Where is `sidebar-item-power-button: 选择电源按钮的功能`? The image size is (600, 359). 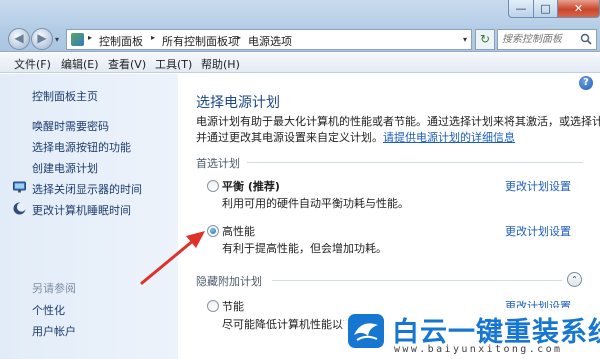 sidebar-item-power-button: 选择电源按钮的功能 is located at coordinates (81, 147).